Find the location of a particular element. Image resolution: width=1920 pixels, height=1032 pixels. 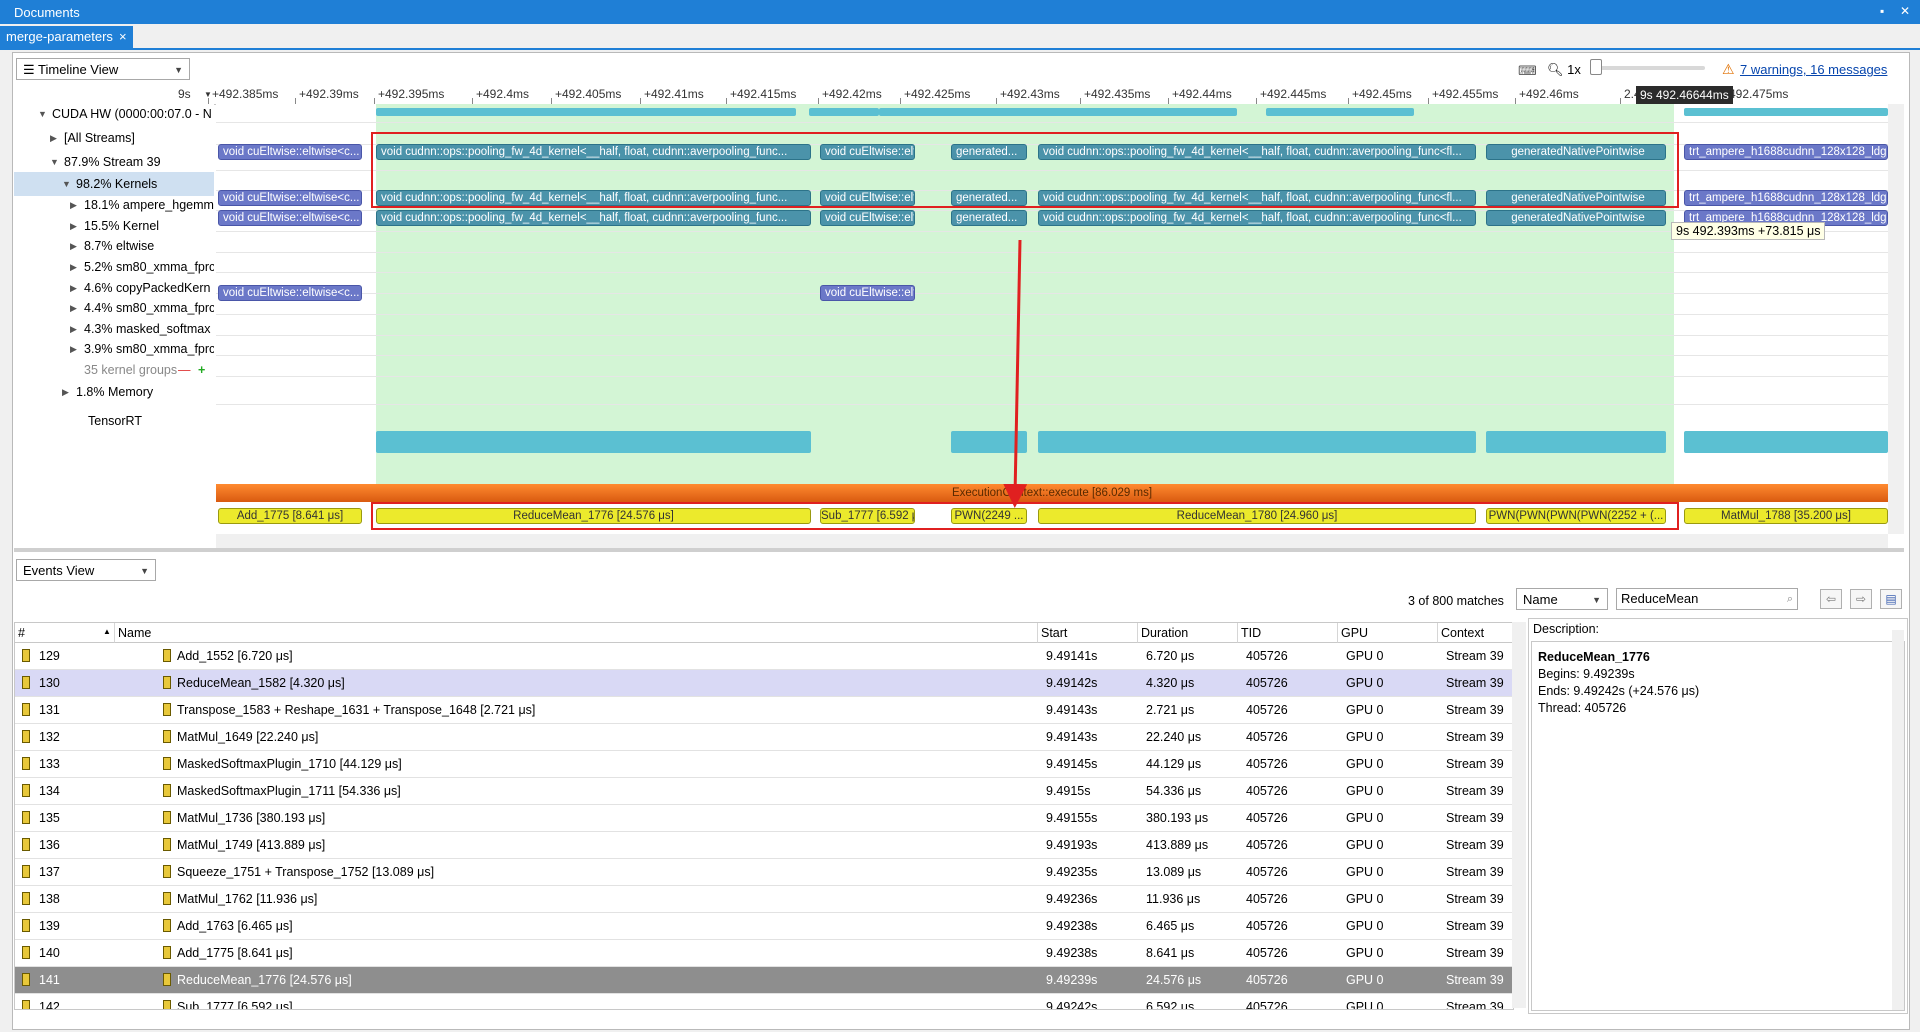

pin-icon: ▪ is located at coordinates (1882, 11).